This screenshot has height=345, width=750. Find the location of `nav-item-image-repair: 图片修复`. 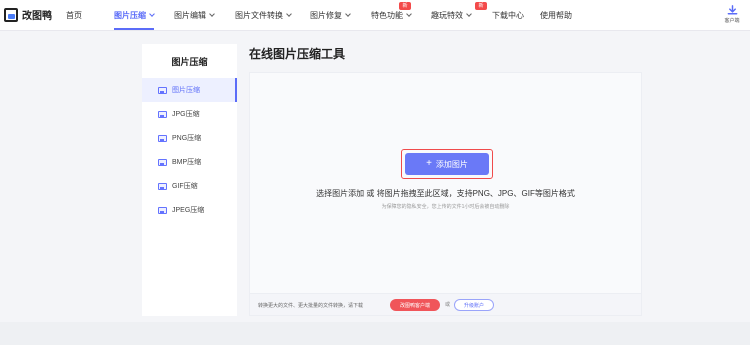

nav-item-image-repair: 图片修复 is located at coordinates (330, 15).